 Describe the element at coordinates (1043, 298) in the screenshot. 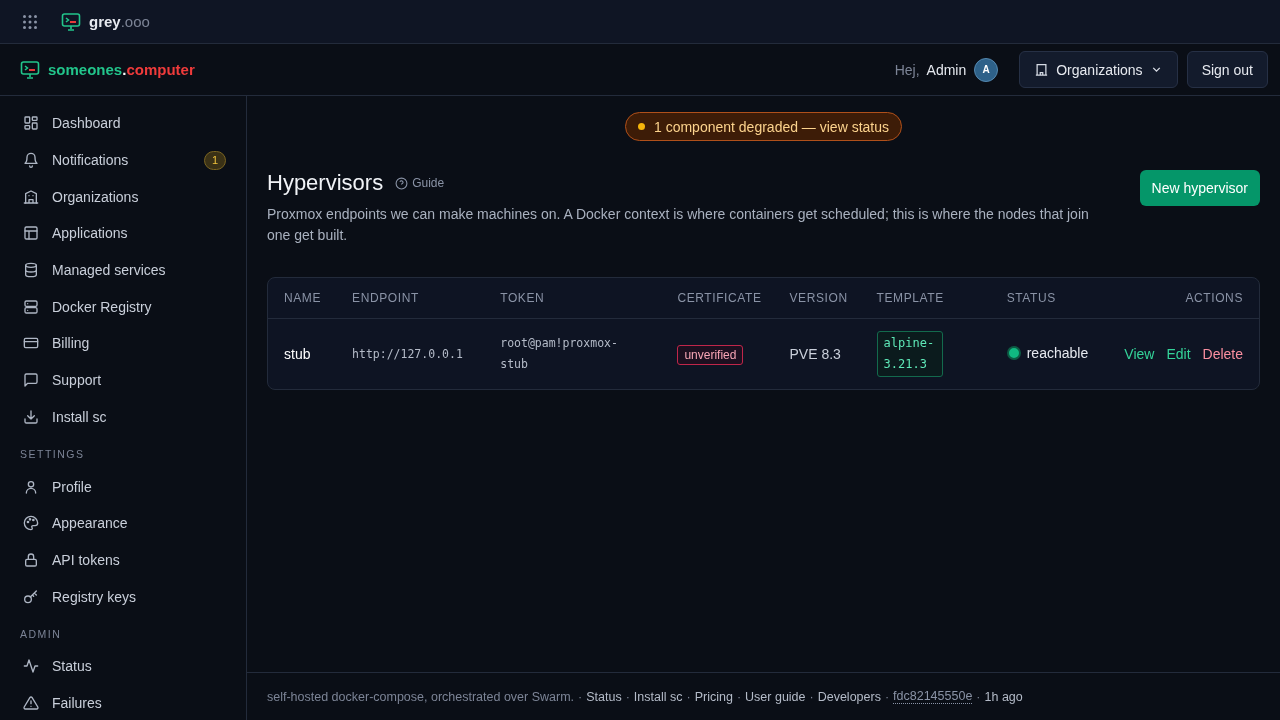

I see `column-header: STATUS` at that location.